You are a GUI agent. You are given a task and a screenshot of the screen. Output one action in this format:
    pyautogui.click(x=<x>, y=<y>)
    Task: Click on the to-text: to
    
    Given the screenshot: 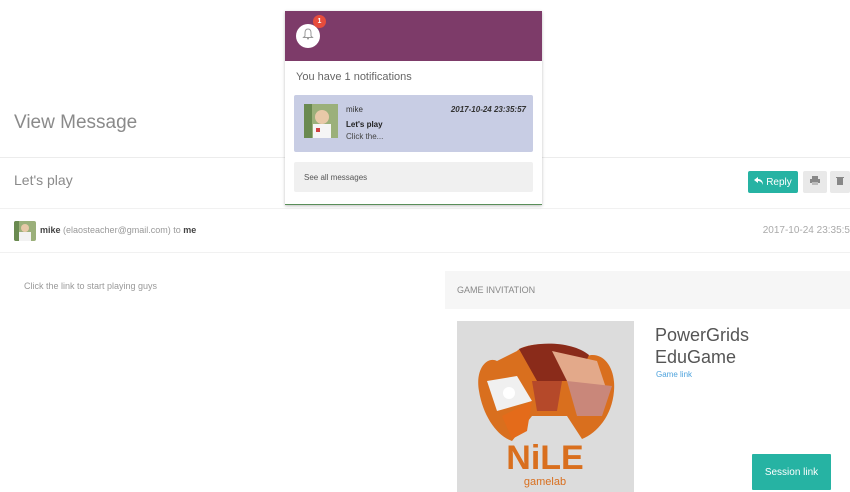 What is the action you would take?
    pyautogui.click(x=177, y=230)
    